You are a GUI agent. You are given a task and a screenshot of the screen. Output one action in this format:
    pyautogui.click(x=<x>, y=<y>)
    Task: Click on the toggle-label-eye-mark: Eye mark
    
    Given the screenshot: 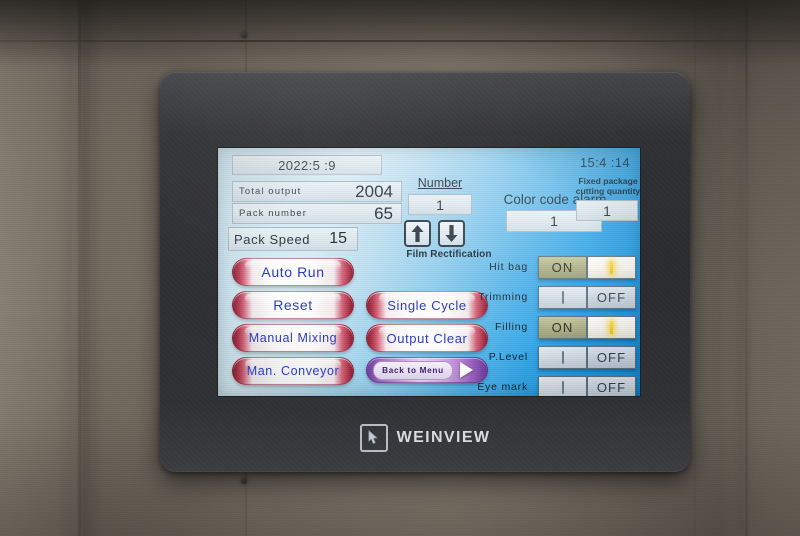 What is the action you would take?
    pyautogui.click(x=502, y=387)
    